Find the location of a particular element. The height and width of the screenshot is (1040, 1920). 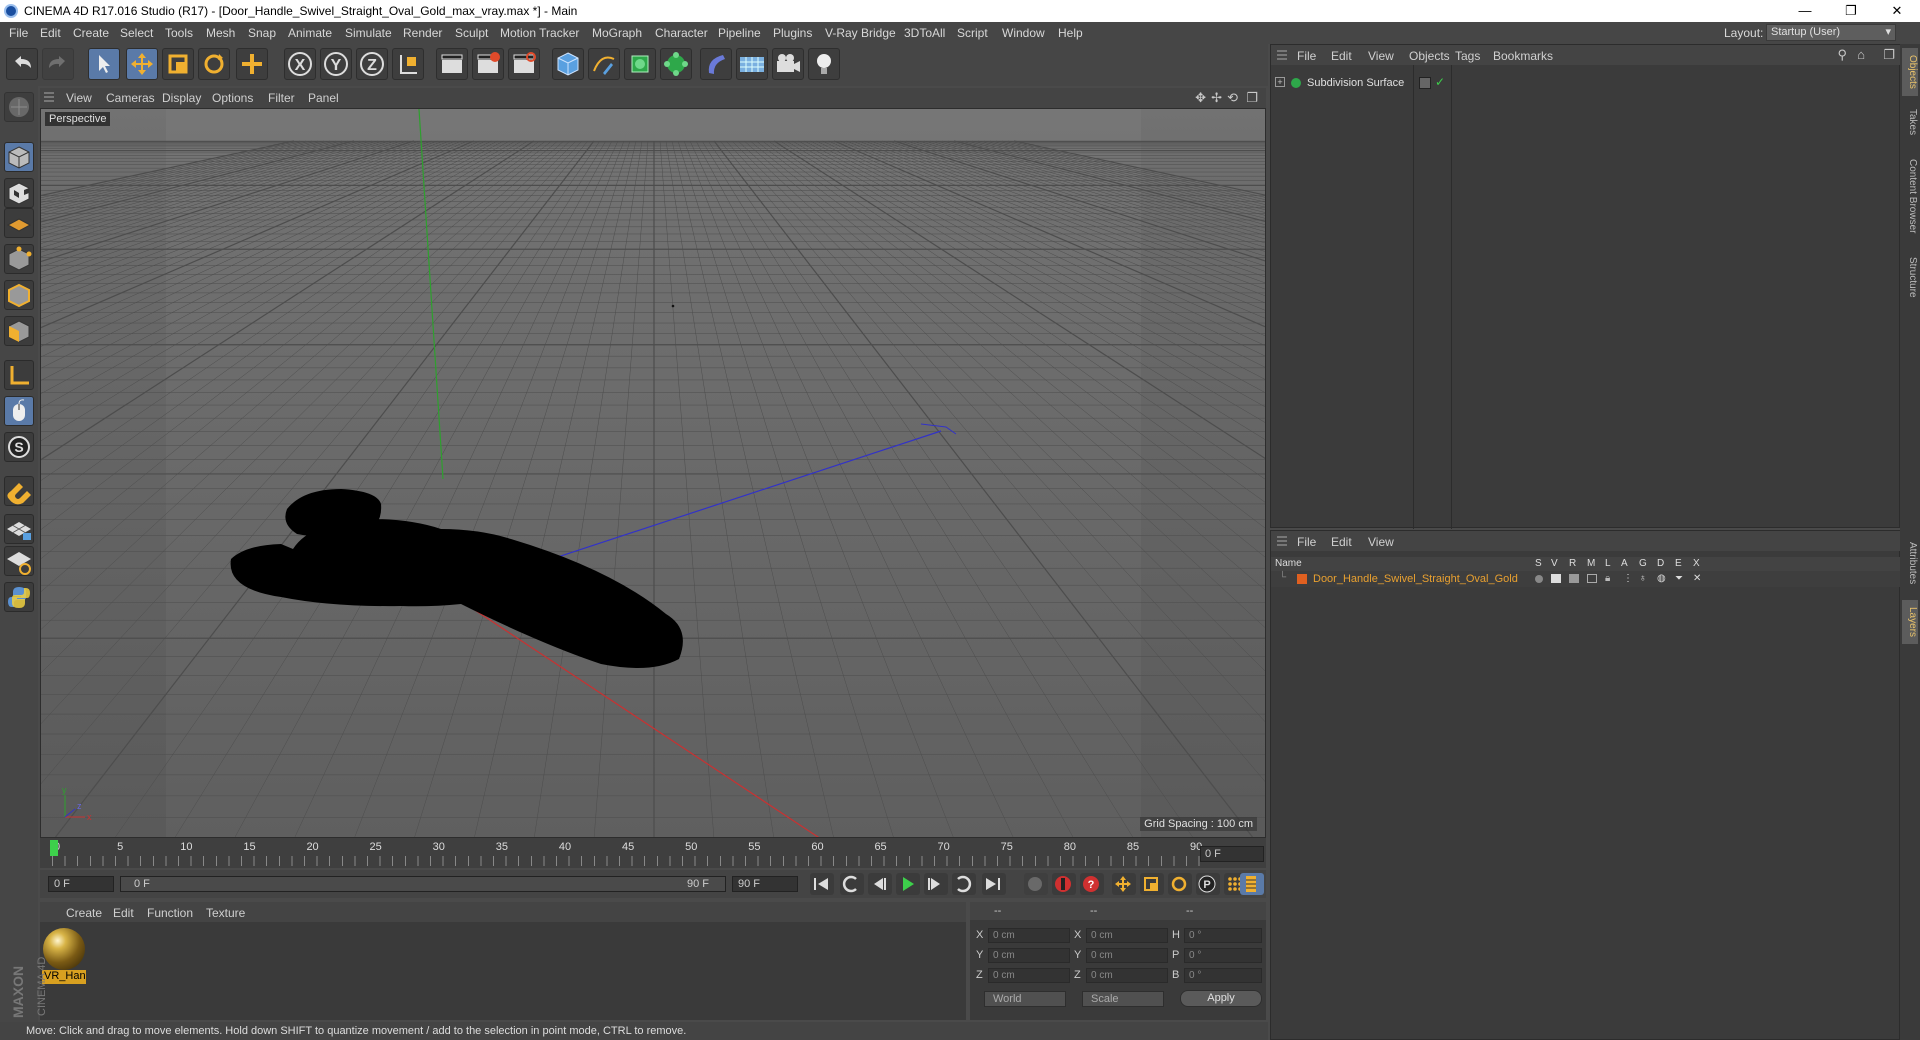

layer-column-expressions: E is located at coordinates (1678, 563).